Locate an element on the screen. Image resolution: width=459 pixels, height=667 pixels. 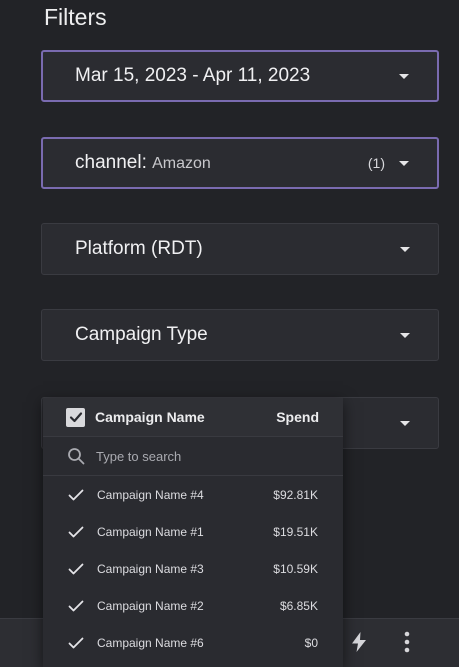
campaign-type-filter-label: Campaign Type is located at coordinates (141, 334).